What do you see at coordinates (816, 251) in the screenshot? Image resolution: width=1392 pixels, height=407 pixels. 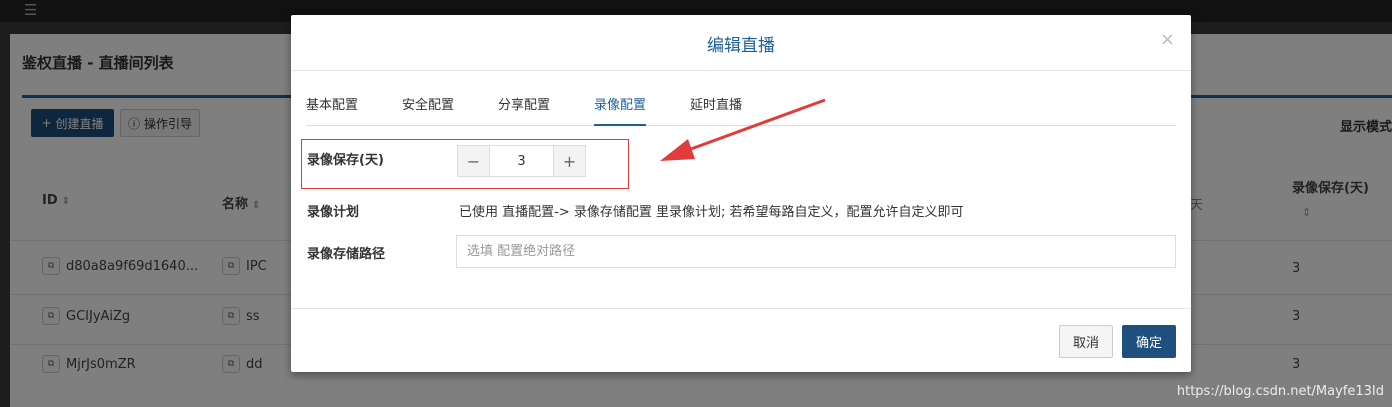 I see `record-path-input` at bounding box center [816, 251].